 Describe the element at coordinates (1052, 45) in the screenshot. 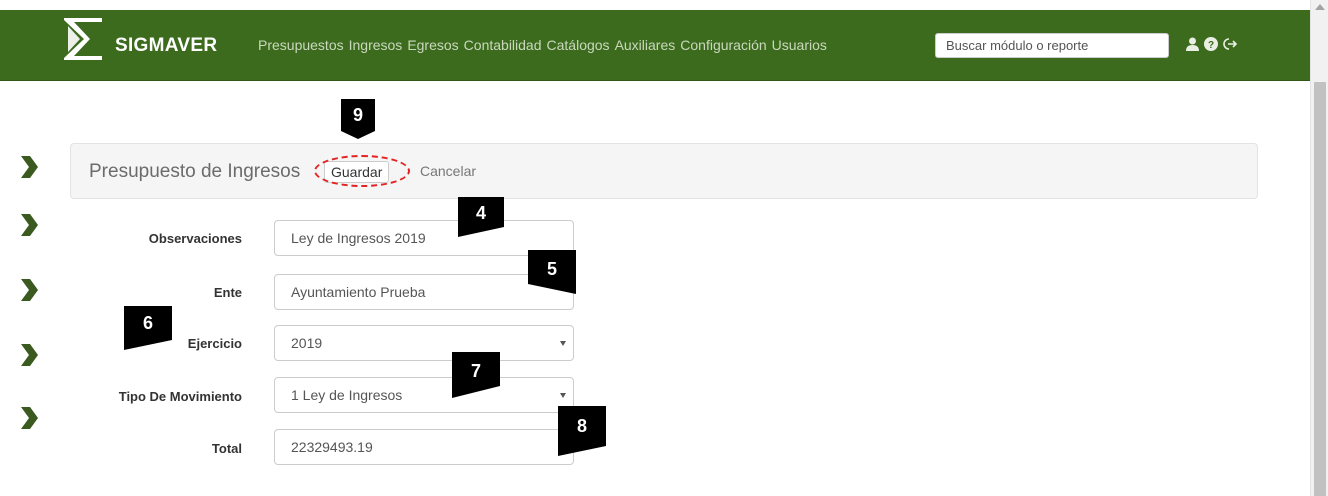

I see `search-input` at that location.